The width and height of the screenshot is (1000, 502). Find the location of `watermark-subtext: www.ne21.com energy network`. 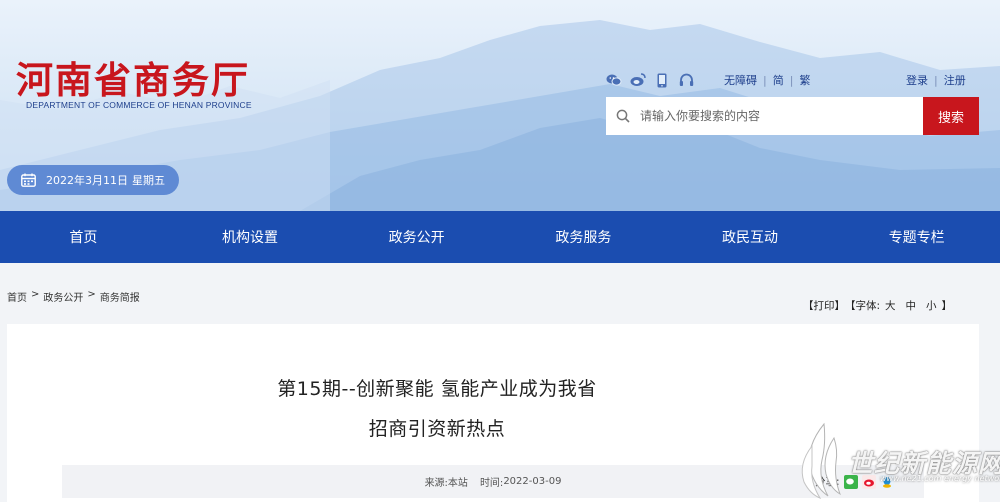

watermark-subtext: www.ne21.com energy network is located at coordinates (940, 478).